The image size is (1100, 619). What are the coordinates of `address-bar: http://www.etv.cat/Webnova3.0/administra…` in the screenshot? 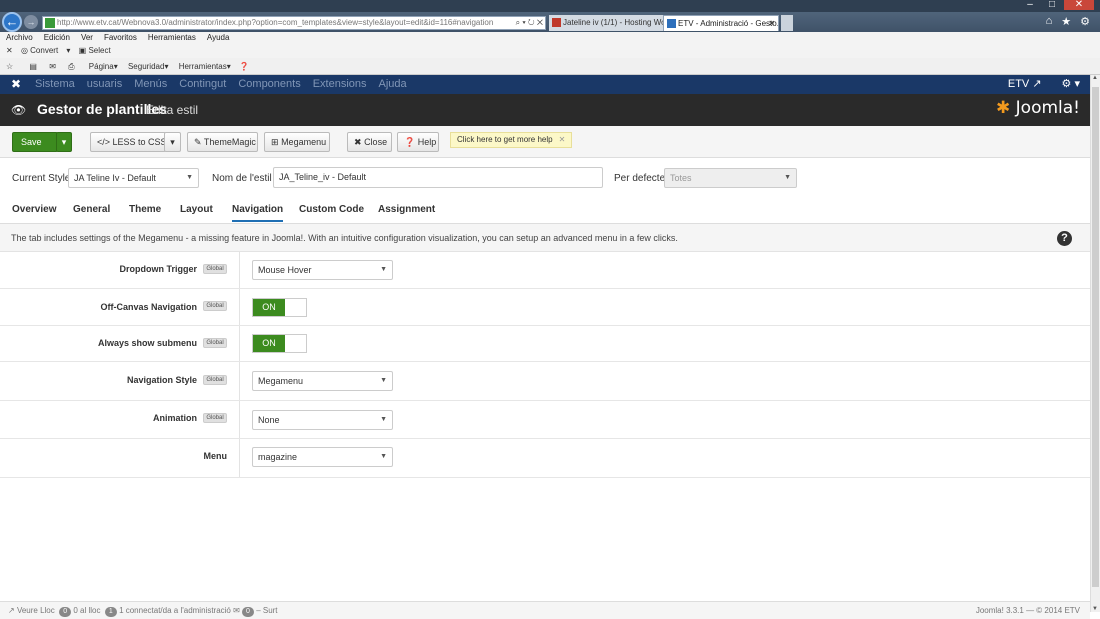 It's located at (294, 23).